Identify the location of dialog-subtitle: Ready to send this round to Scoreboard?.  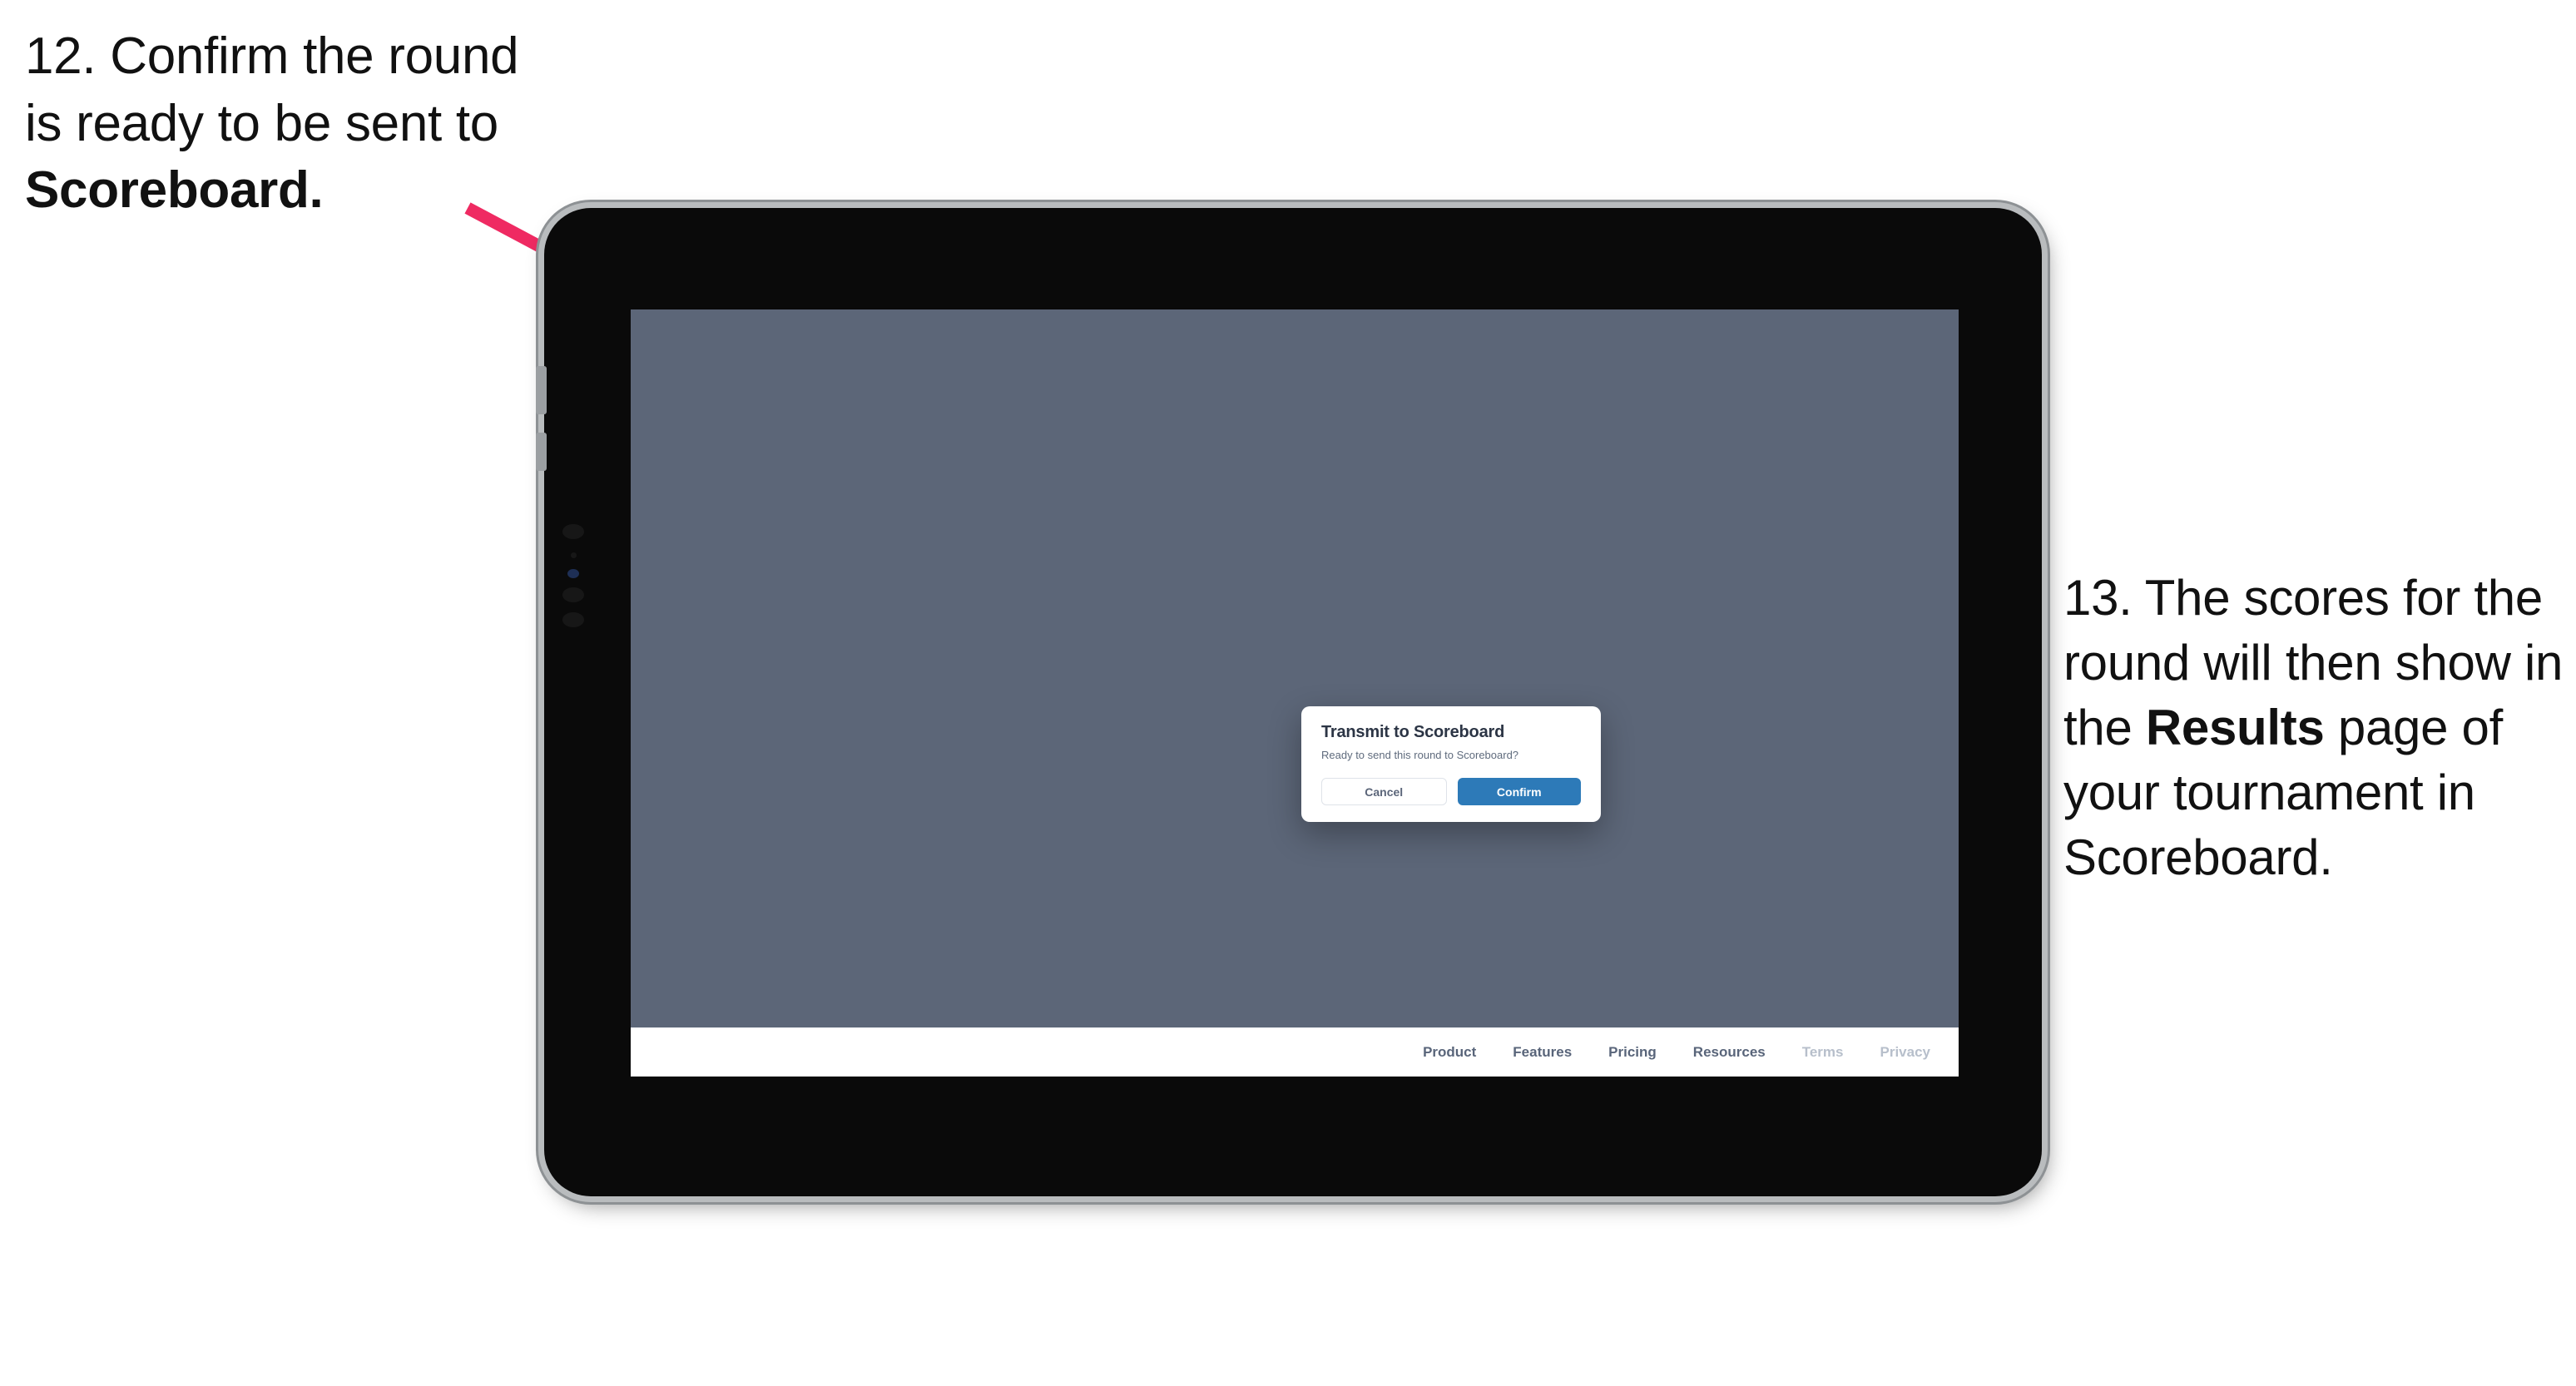
(1420, 755).